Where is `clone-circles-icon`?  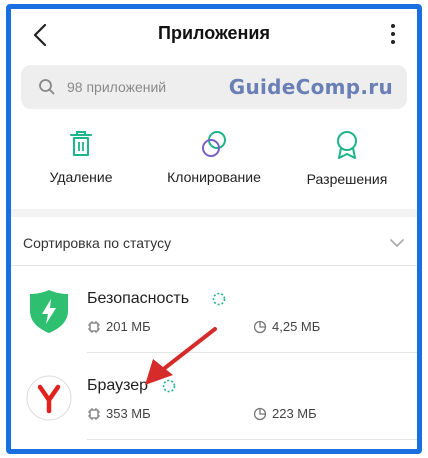 clone-circles-icon is located at coordinates (214, 144).